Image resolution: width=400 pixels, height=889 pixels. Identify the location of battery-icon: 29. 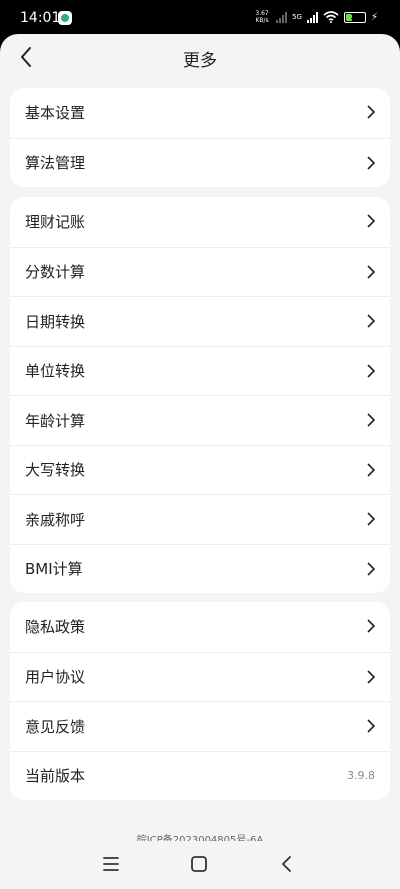
(354, 17).